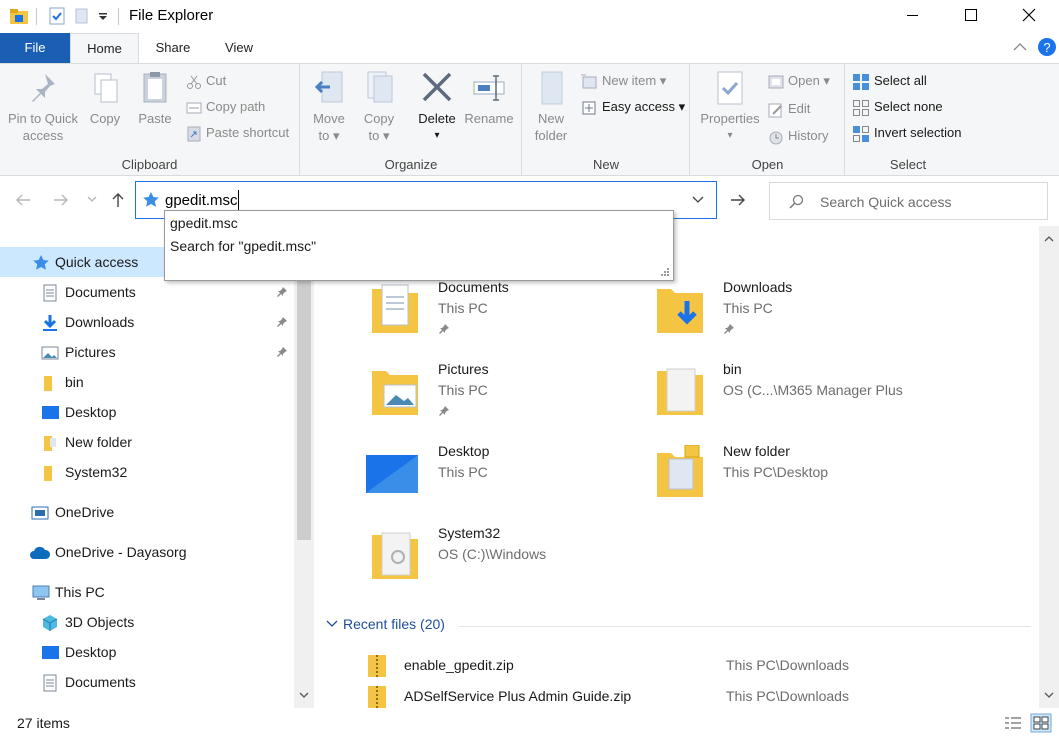 The image size is (1059, 738). What do you see at coordinates (551, 107) in the screenshot?
I see `new-folder-button: New folder` at bounding box center [551, 107].